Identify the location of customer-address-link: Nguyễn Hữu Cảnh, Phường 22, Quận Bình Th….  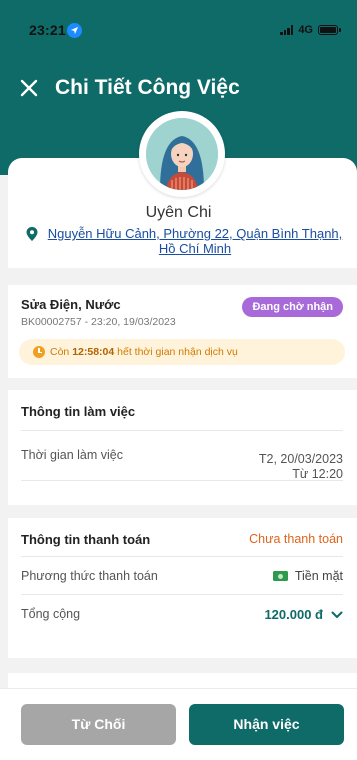
(195, 241).